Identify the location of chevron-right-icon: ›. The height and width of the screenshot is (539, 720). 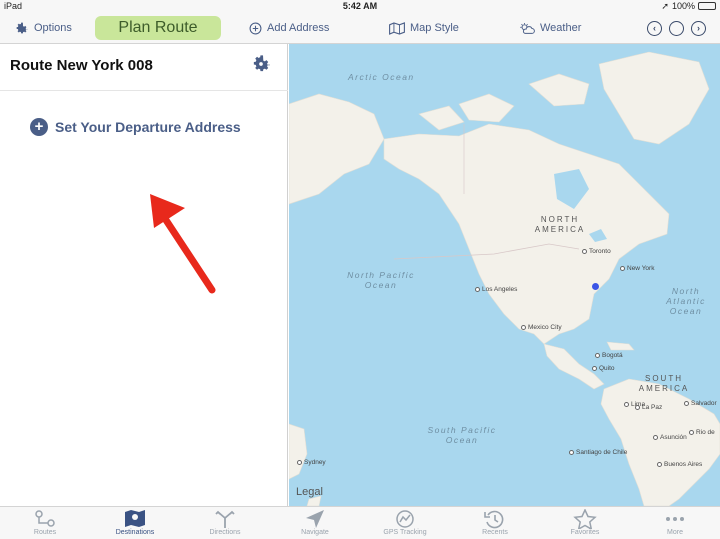
(698, 27).